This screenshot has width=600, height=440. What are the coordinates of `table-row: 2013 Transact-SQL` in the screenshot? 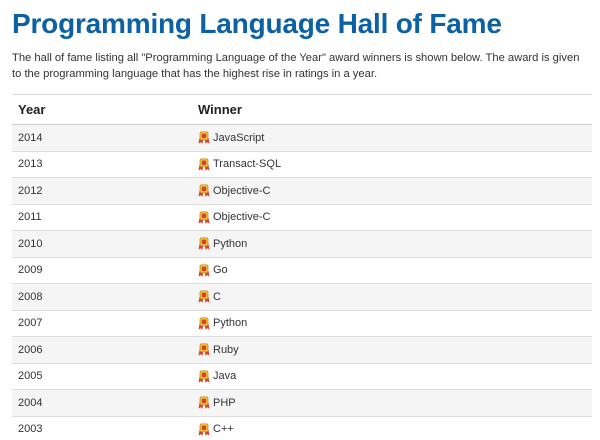 It's located at (302, 164).